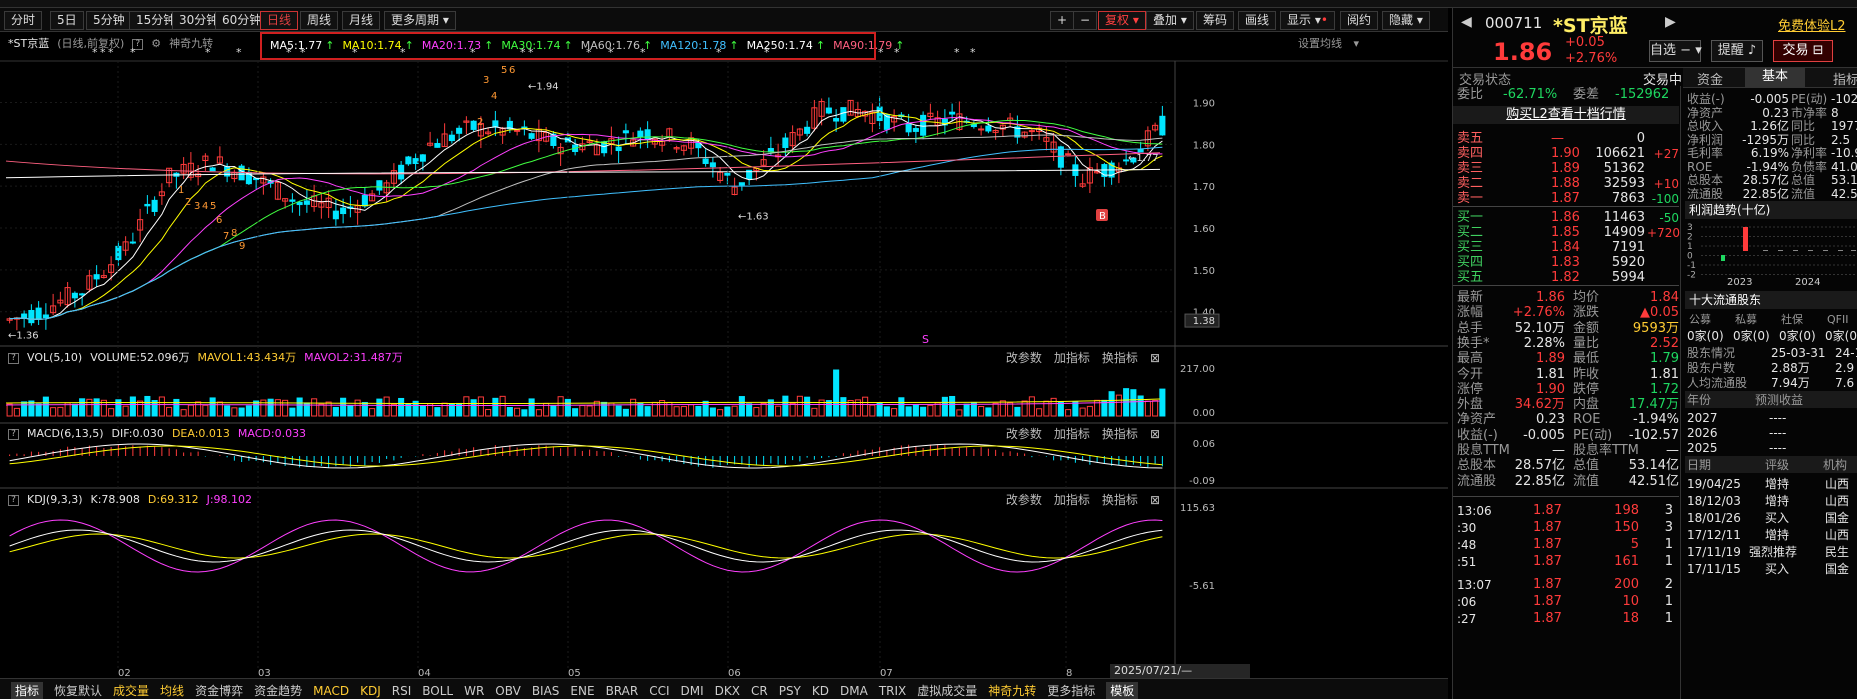 The width and height of the screenshot is (1857, 699). I want to click on bottom-tab-26: 模板, so click(1122, 690).